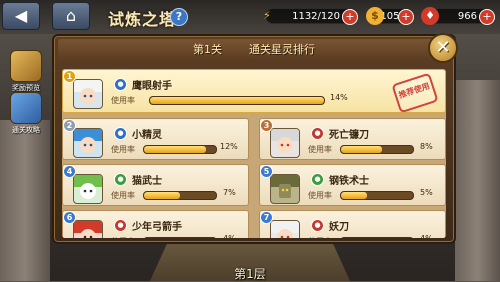 The width and height of the screenshot is (500, 282). Describe the element at coordinates (26, 130) in the screenshot. I see `strategy-guide-label: 通关攻略` at that location.